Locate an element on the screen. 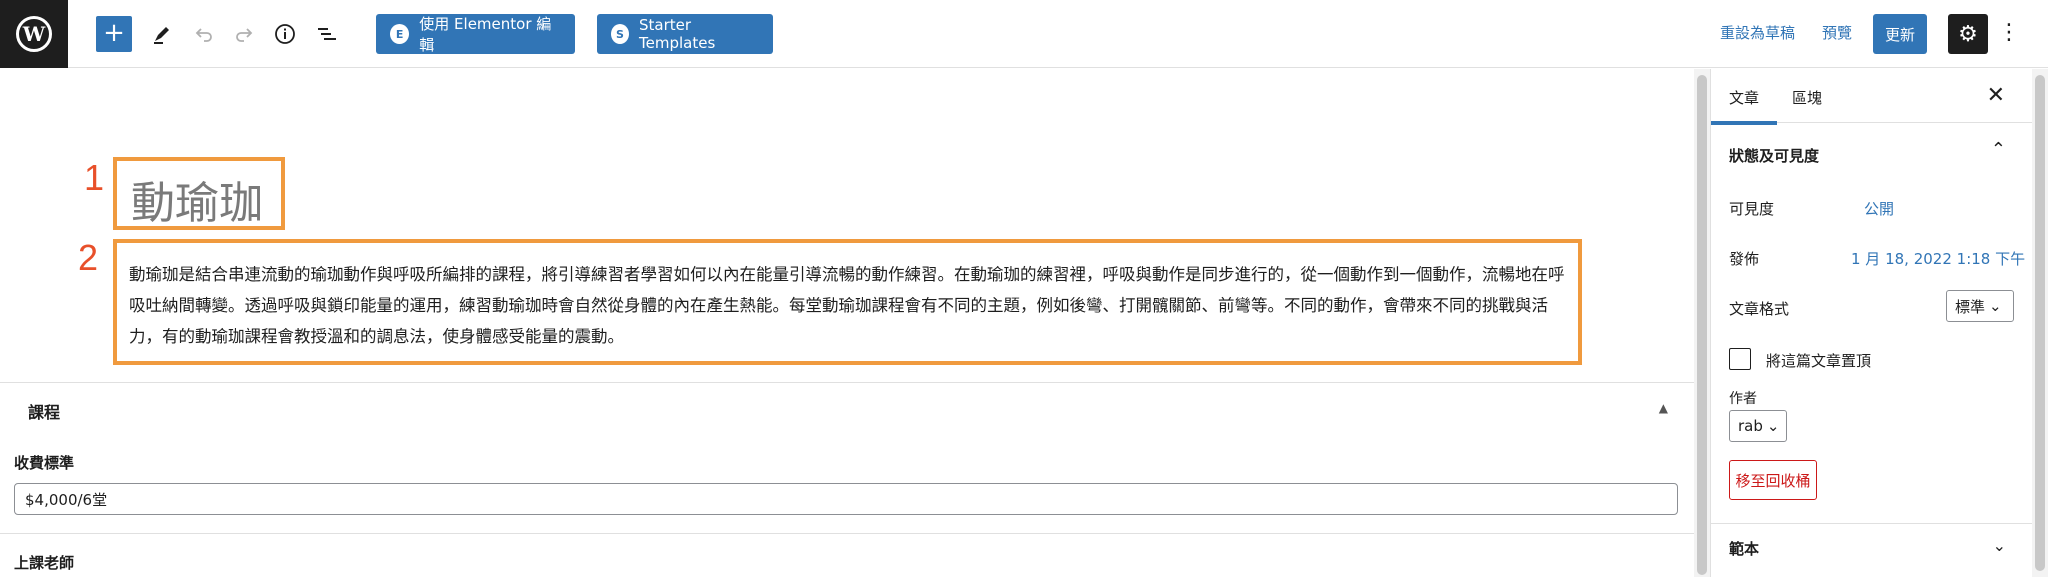 The height and width of the screenshot is (577, 2048). post-title-highlight: 動瑜珈 is located at coordinates (199, 193).